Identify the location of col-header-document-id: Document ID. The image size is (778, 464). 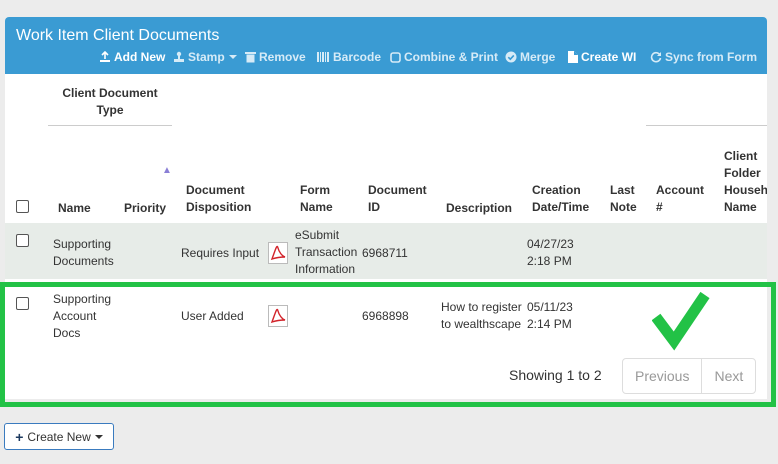
(400, 199).